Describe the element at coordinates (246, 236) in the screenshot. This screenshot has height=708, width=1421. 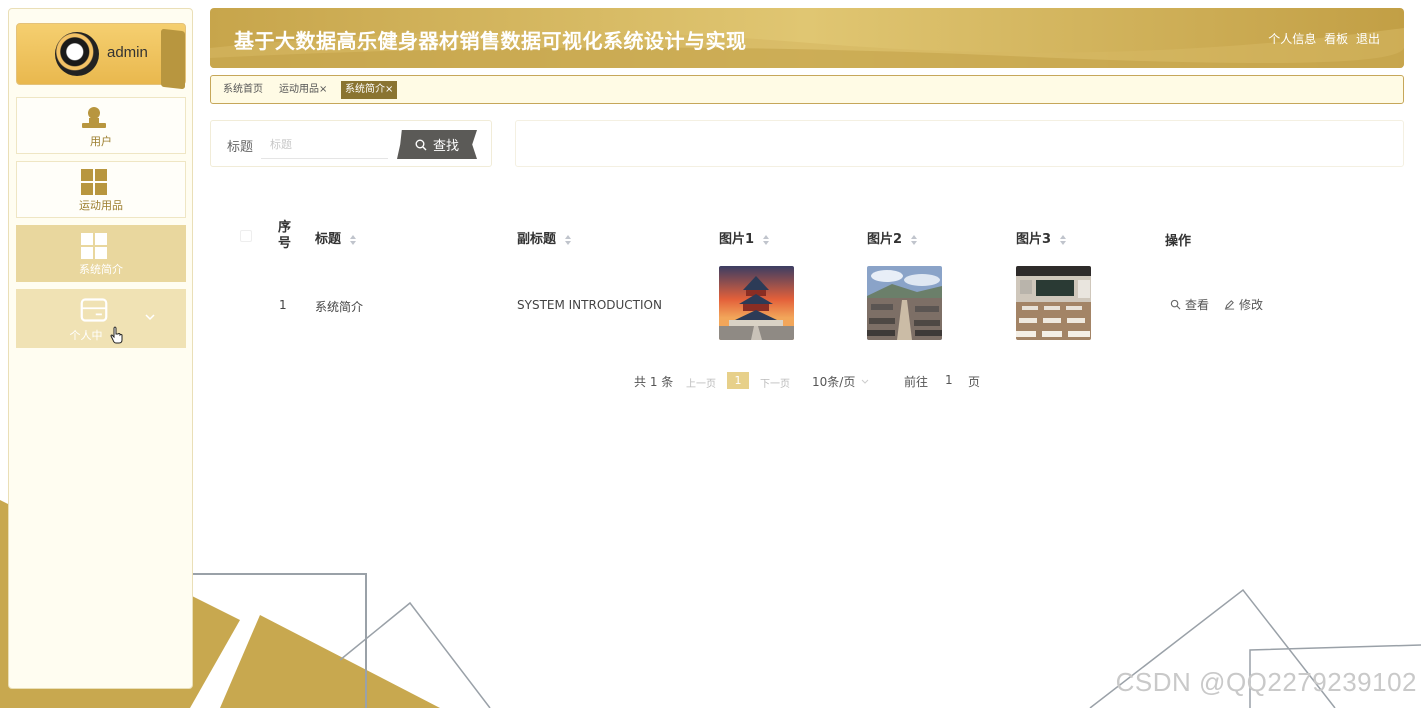
I see `select-all-checkbox` at that location.